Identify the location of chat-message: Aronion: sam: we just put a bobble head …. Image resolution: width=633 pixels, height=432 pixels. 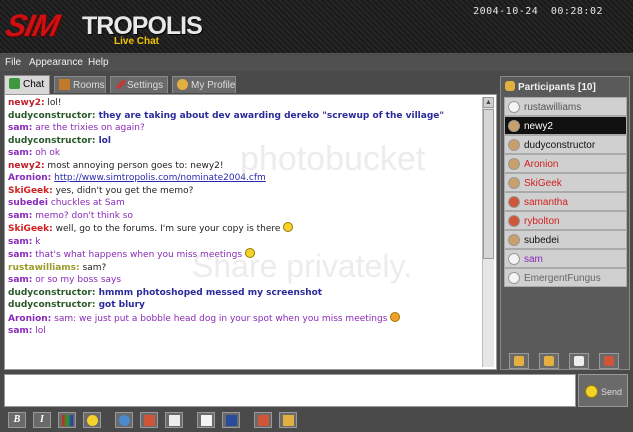
(244, 318).